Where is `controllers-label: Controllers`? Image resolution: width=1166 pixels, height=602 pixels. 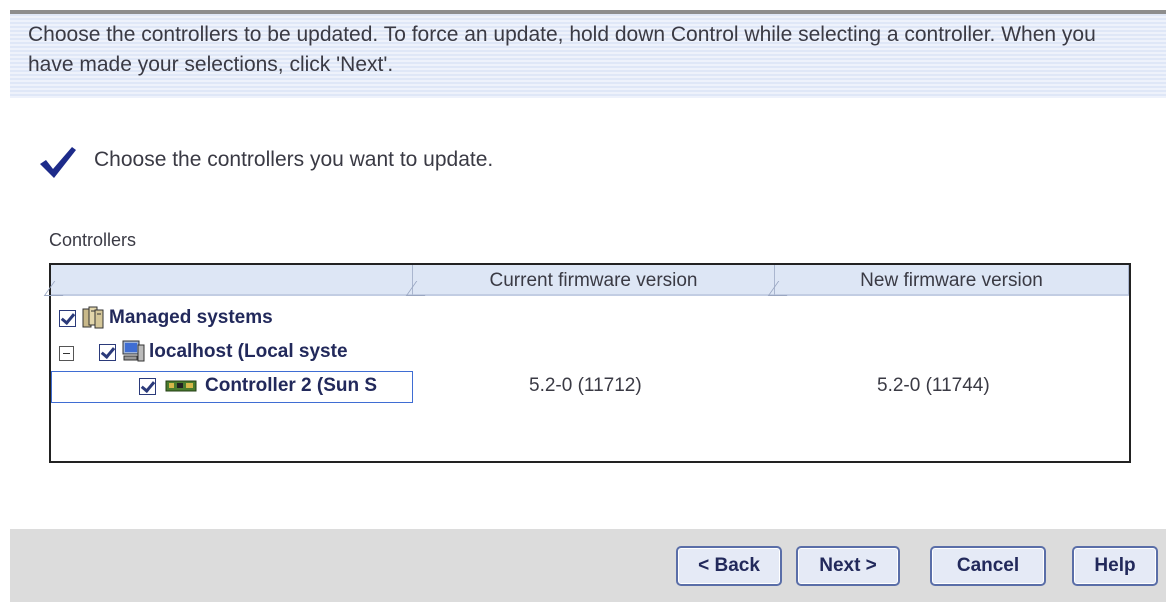 controllers-label: Controllers is located at coordinates (93, 240).